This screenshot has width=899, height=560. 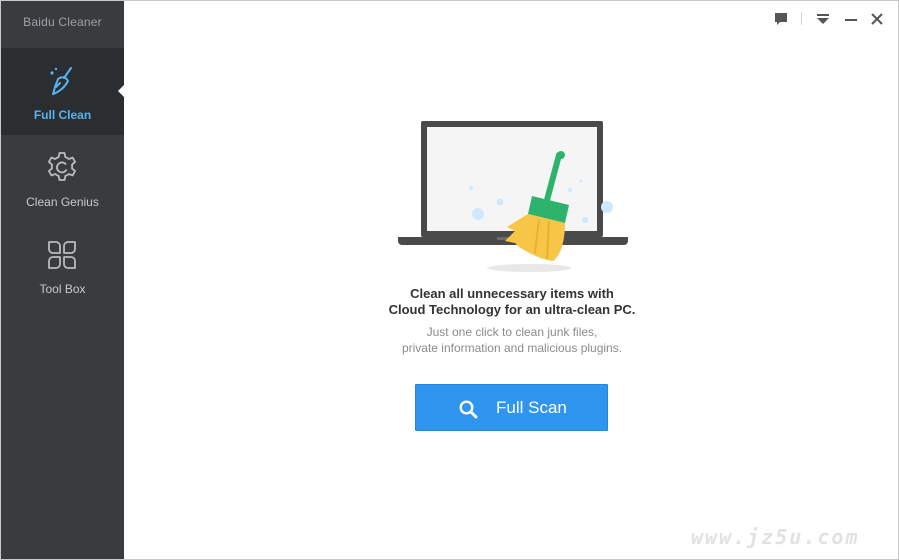 I want to click on active-item-pointer, so click(x=121, y=91).